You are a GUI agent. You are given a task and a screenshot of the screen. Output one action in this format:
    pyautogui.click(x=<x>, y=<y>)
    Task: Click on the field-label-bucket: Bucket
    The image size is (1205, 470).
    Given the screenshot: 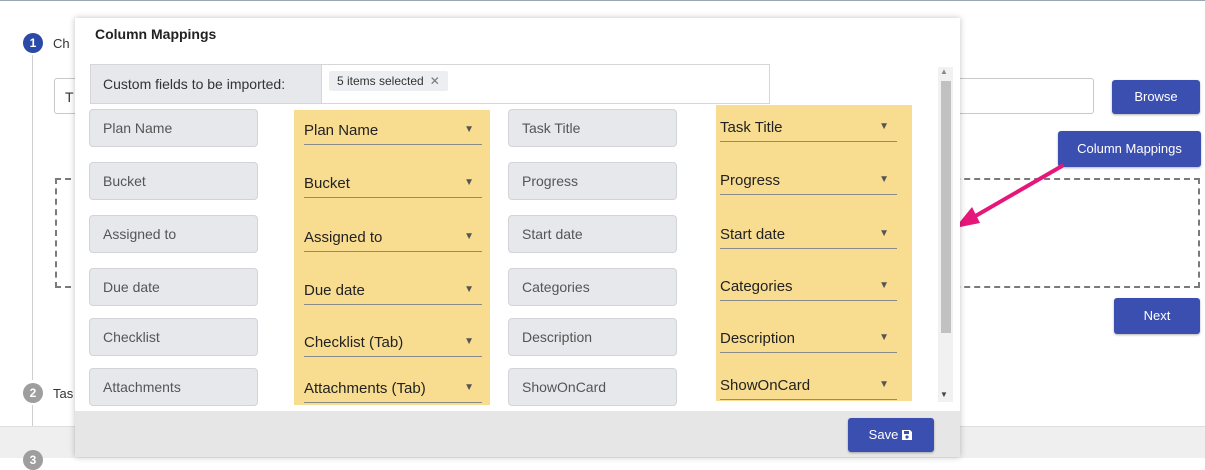 What is the action you would take?
    pyautogui.click(x=173, y=181)
    